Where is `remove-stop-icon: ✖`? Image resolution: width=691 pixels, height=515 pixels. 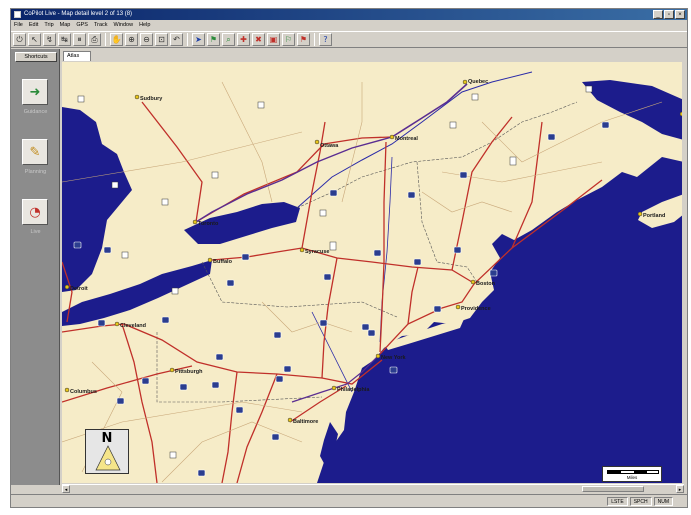
remove-stop-icon: ✖ is located at coordinates (258, 39).